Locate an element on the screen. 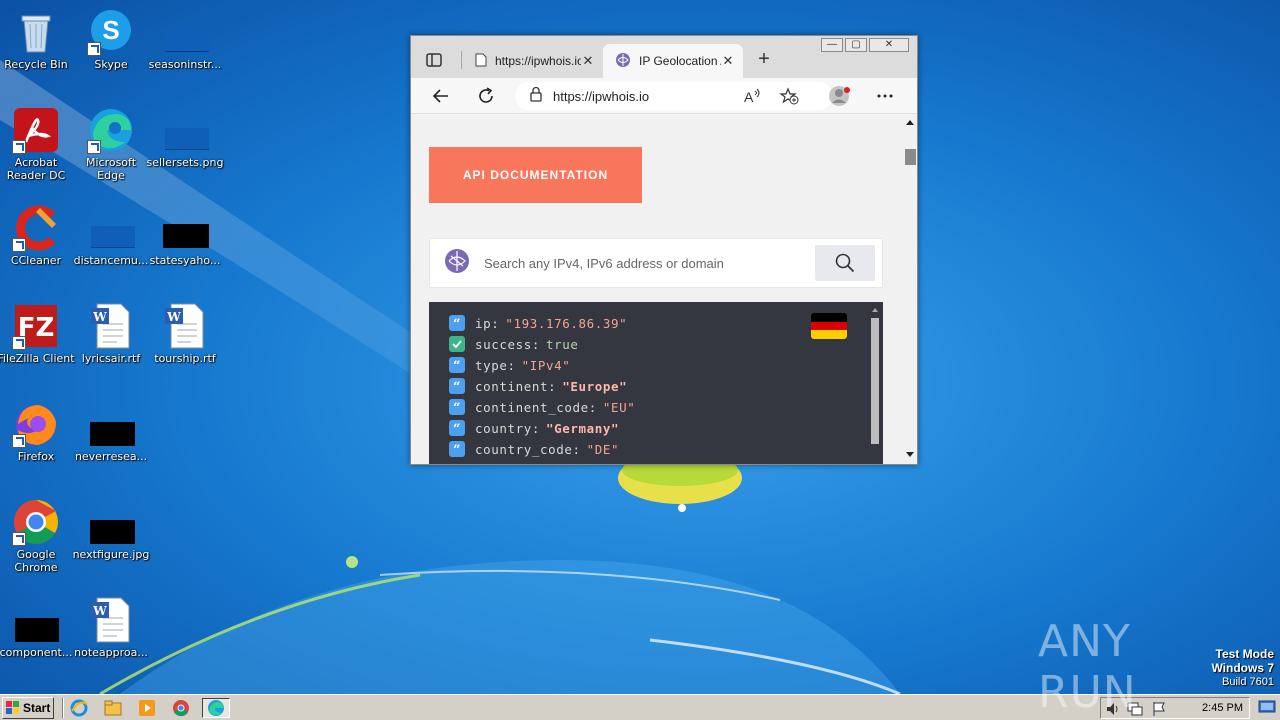 The height and width of the screenshot is (720, 1280). start-label: Start is located at coordinates (37, 708).